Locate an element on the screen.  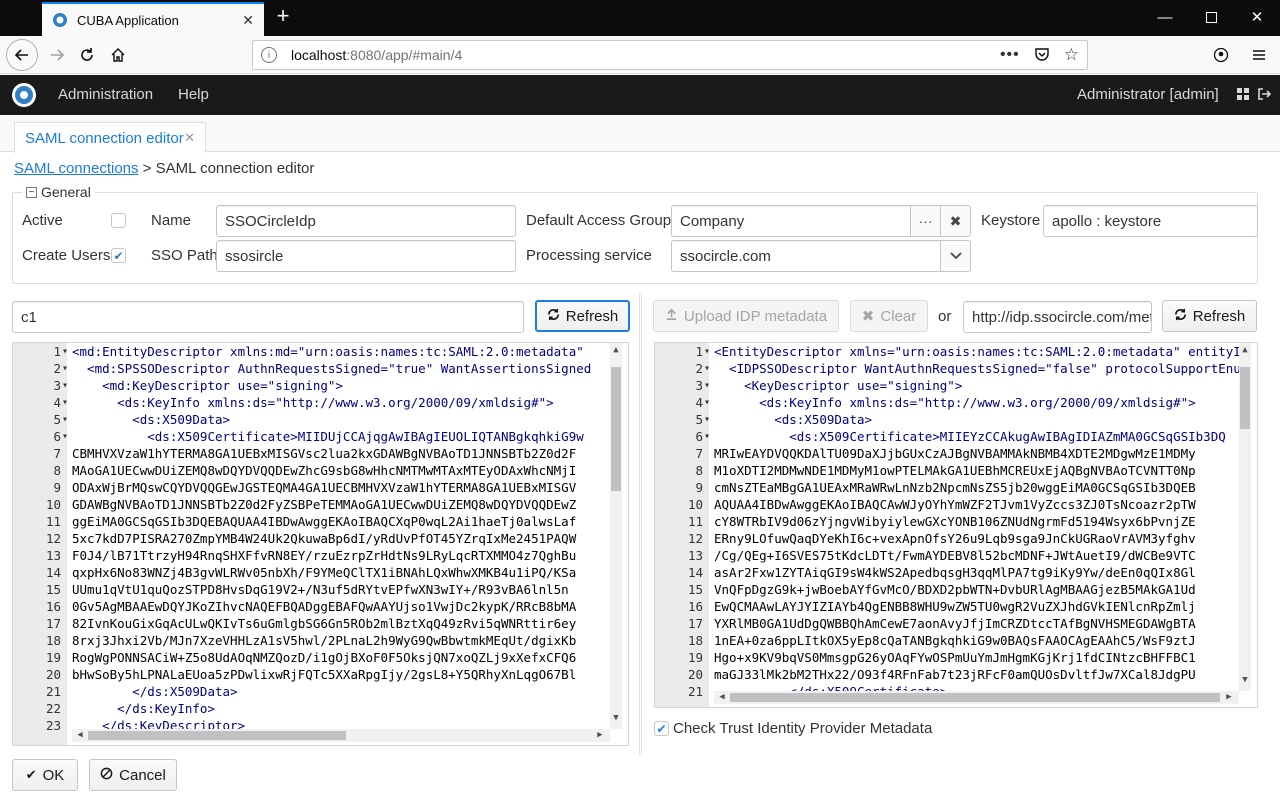
idp-editor-hscroll: ◀ ▶ is located at coordinates (976, 697).